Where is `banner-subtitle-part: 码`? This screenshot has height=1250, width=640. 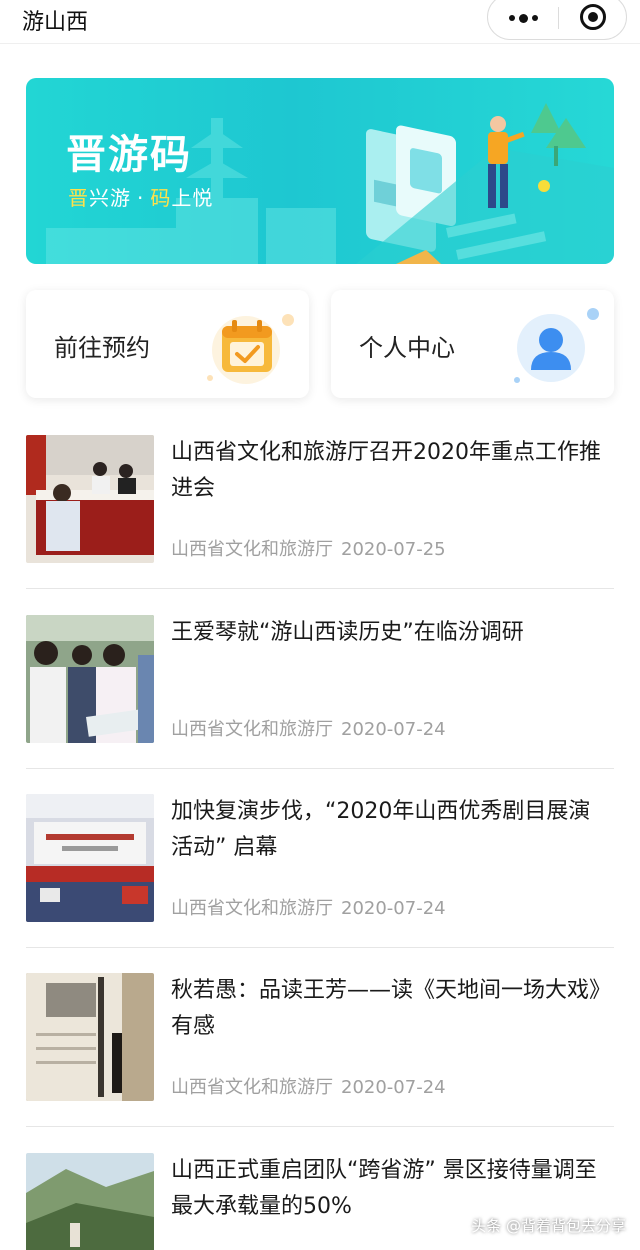 banner-subtitle-part: 码 is located at coordinates (161, 198).